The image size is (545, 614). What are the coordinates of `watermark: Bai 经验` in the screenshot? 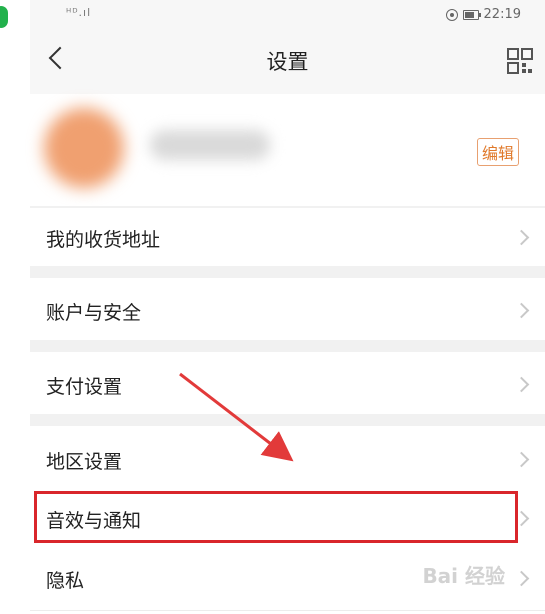 It's located at (463, 576).